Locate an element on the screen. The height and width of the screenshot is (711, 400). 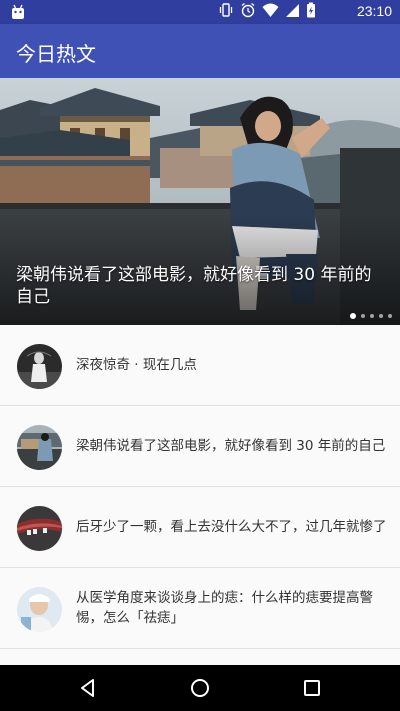
home-icon is located at coordinates (200, 688).